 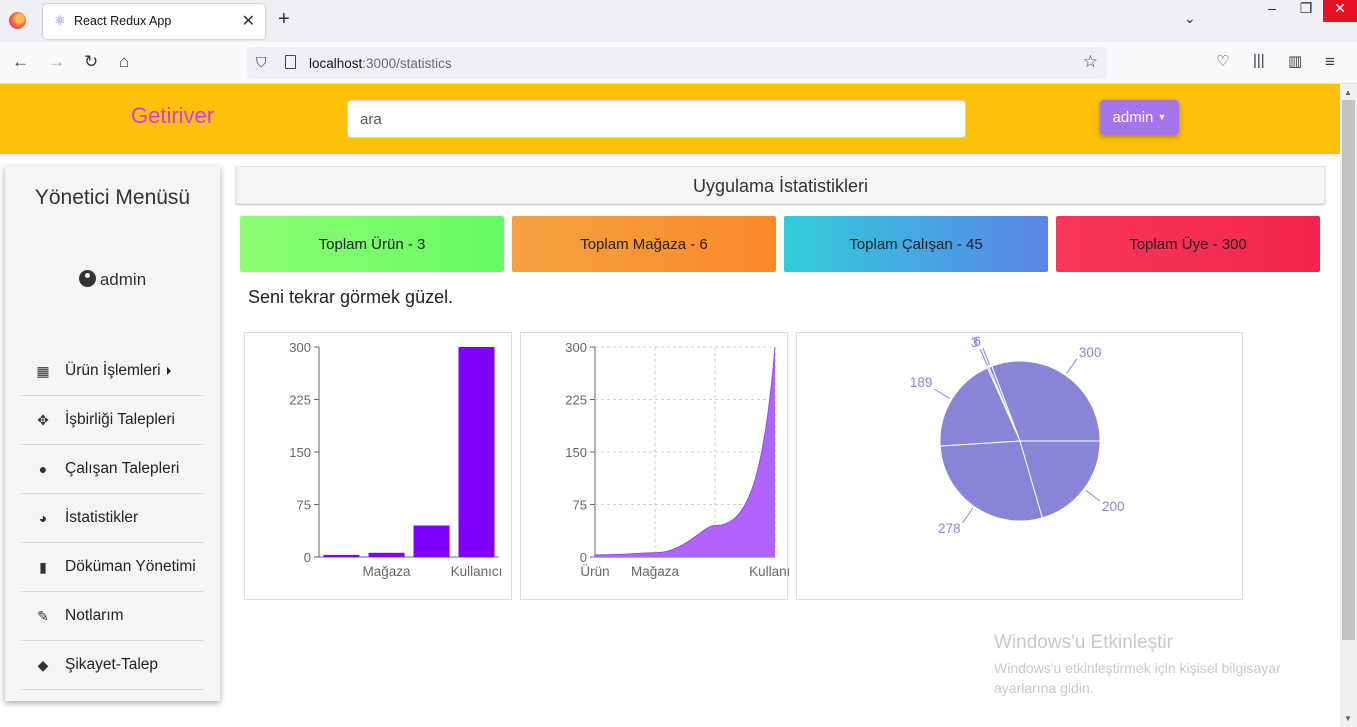 I want to click on tab-title: React Redux App, so click(x=123, y=21).